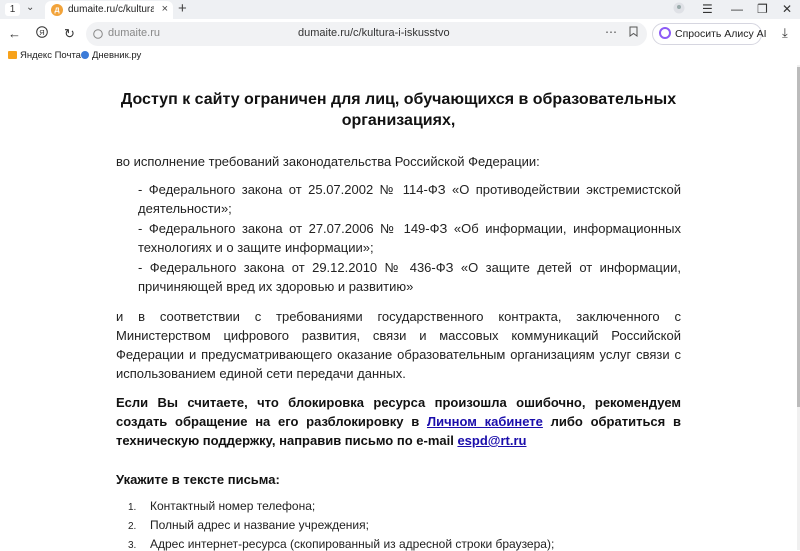 The width and height of the screenshot is (800, 551). Describe the element at coordinates (374, 33) in the screenshot. I see `address-url: dumaite.ru/c/kultura-i-iskusstvo` at that location.